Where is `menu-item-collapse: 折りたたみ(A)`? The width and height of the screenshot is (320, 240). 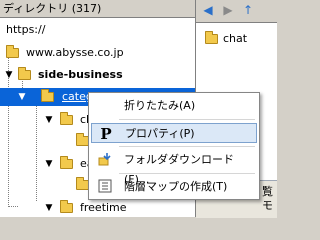 menu-item-collapse: 折りたたみ(A) is located at coordinates (174, 106).